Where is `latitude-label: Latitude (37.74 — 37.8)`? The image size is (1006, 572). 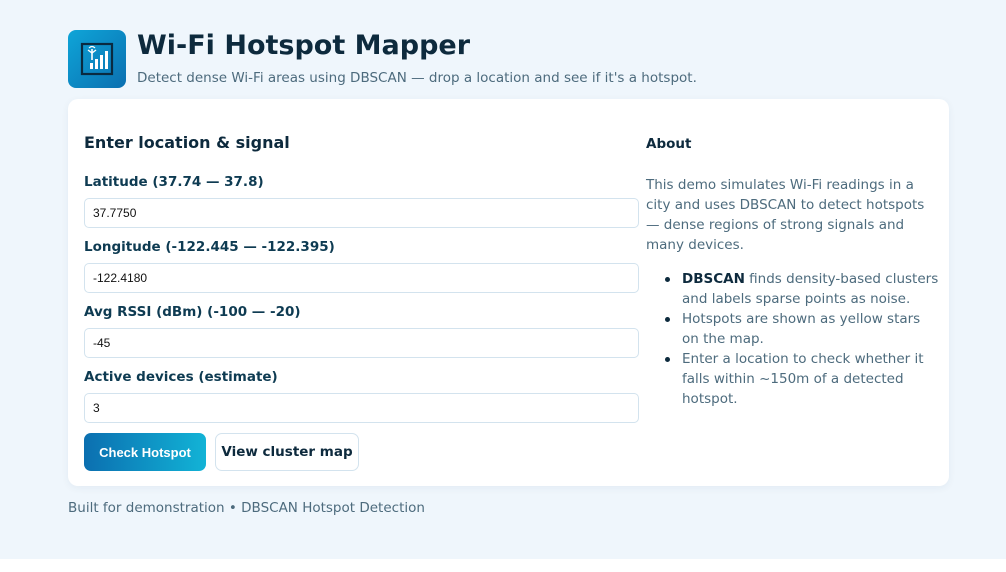
latitude-label: Latitude (37.74 — 37.8) is located at coordinates (174, 182).